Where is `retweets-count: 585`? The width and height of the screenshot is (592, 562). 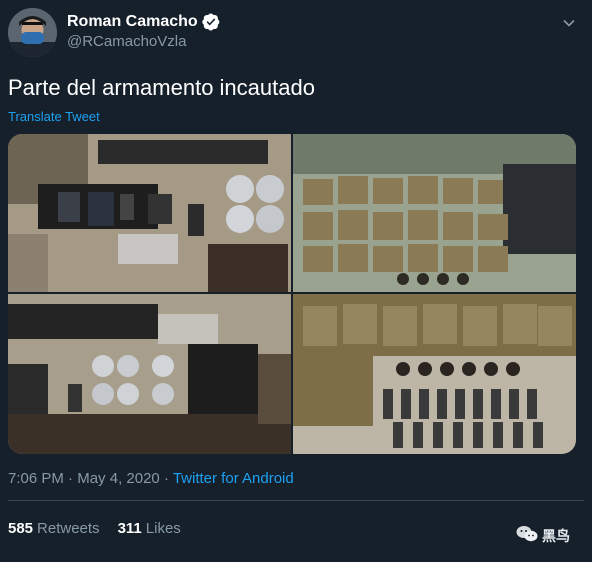 retweets-count: 585 is located at coordinates (21, 528).